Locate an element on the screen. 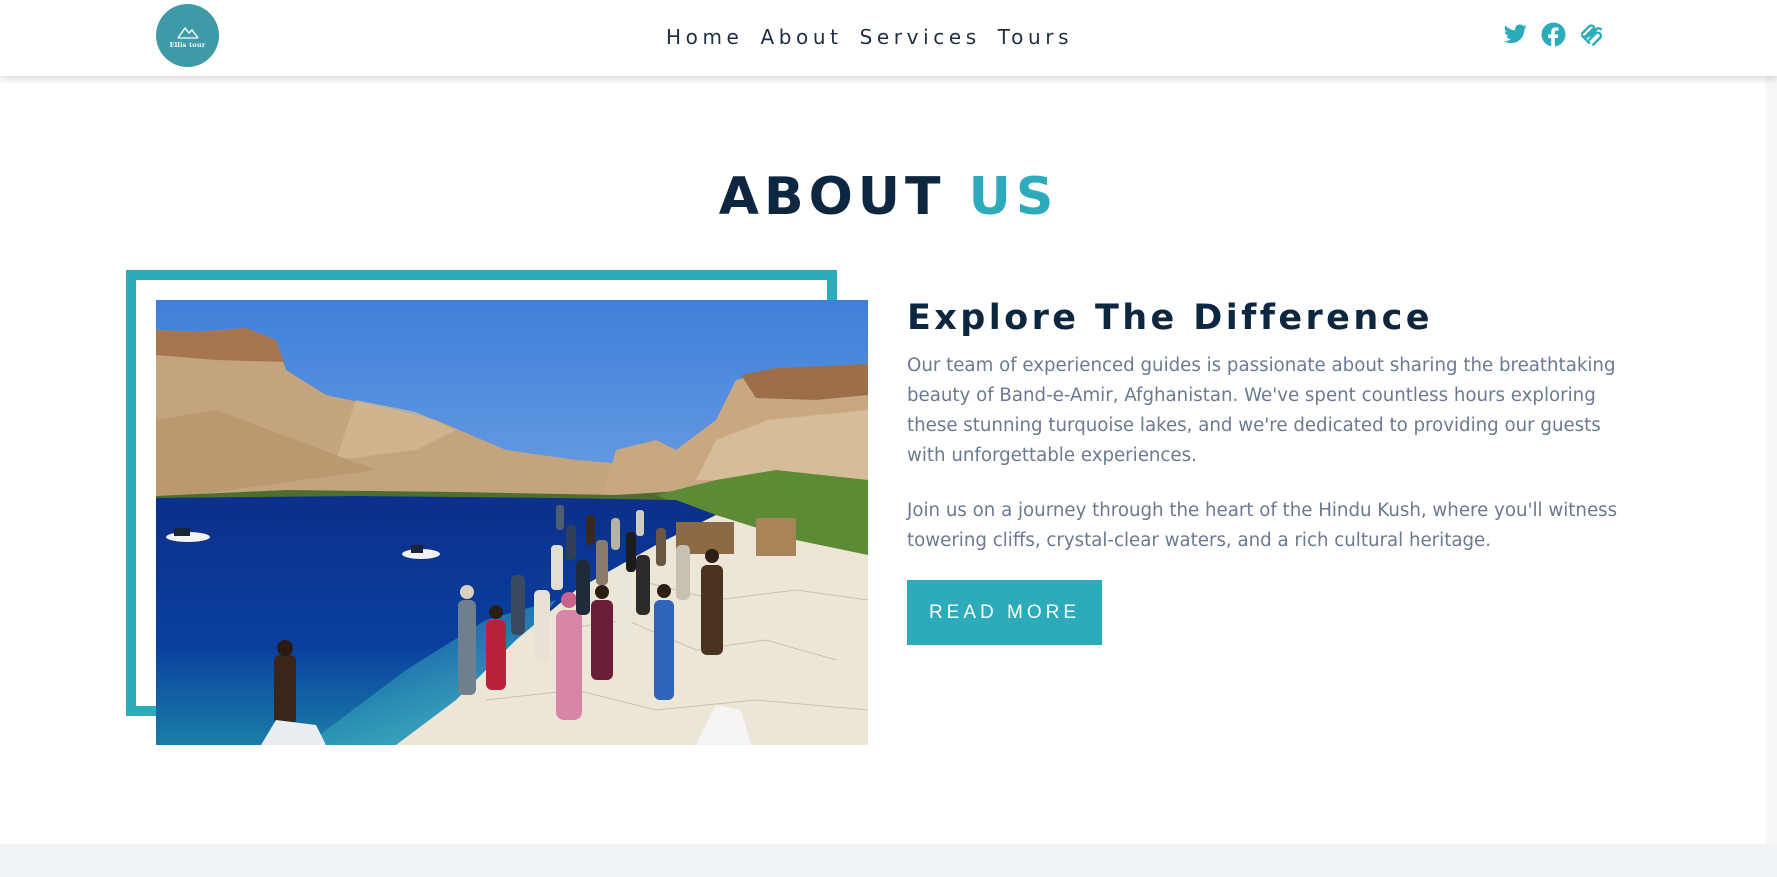  facebook-icon is located at coordinates (1553, 34).